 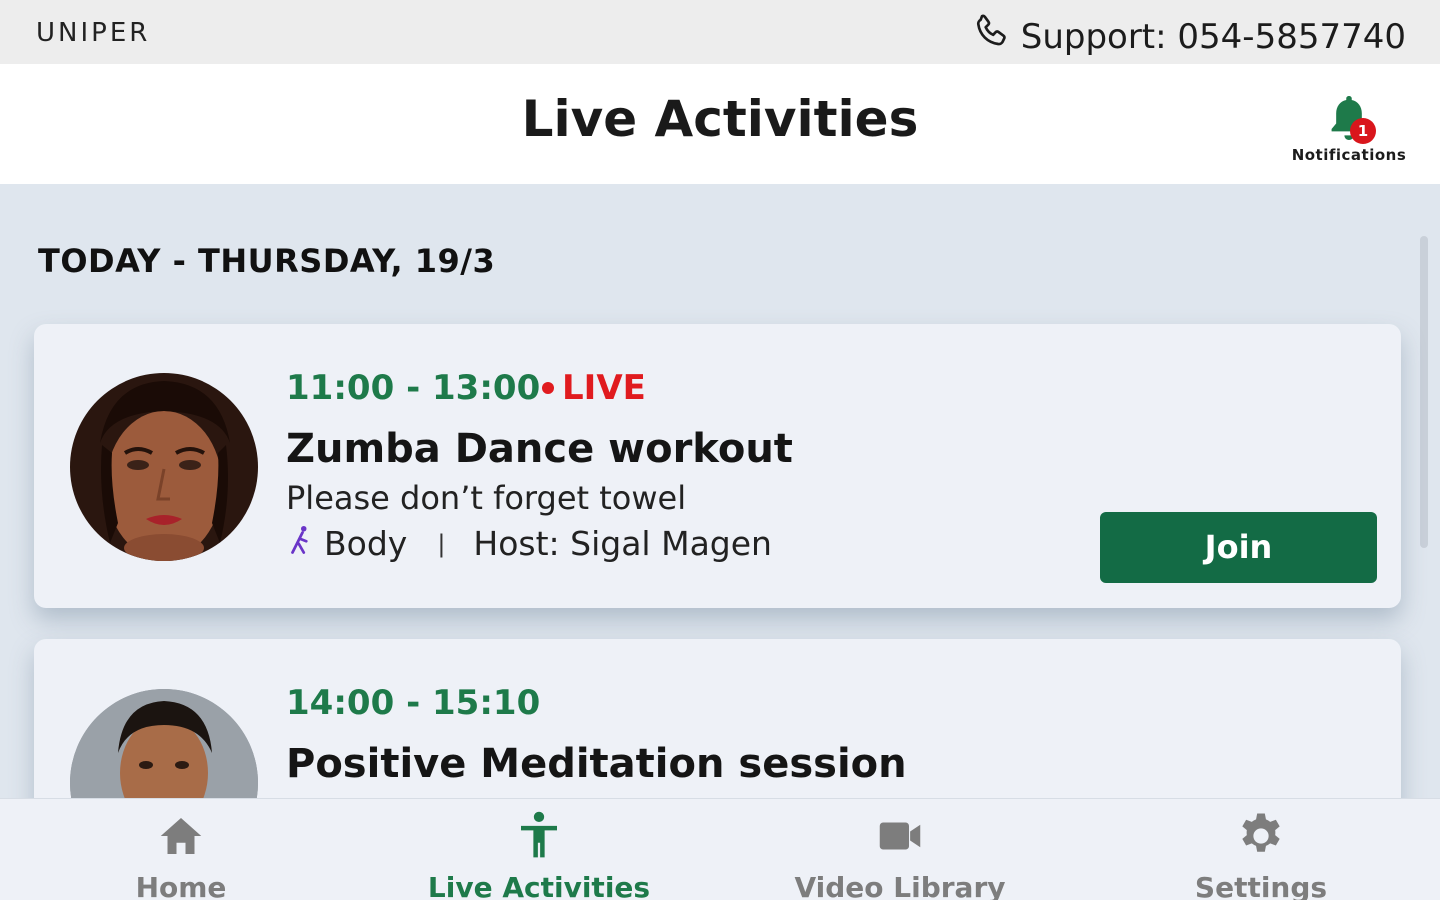 I want to click on activity-time: 11:00 - 13:00, so click(x=413, y=388).